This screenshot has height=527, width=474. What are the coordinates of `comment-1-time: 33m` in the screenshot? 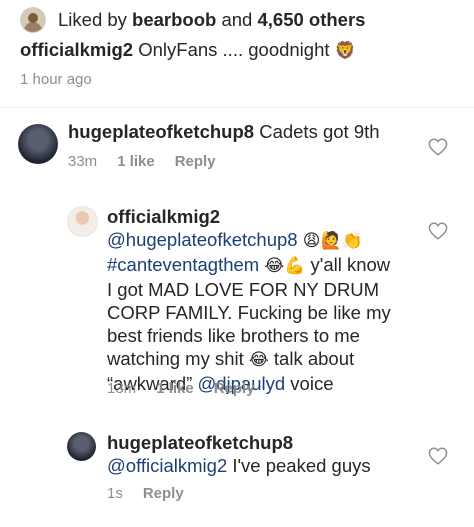 It's located at (83, 161).